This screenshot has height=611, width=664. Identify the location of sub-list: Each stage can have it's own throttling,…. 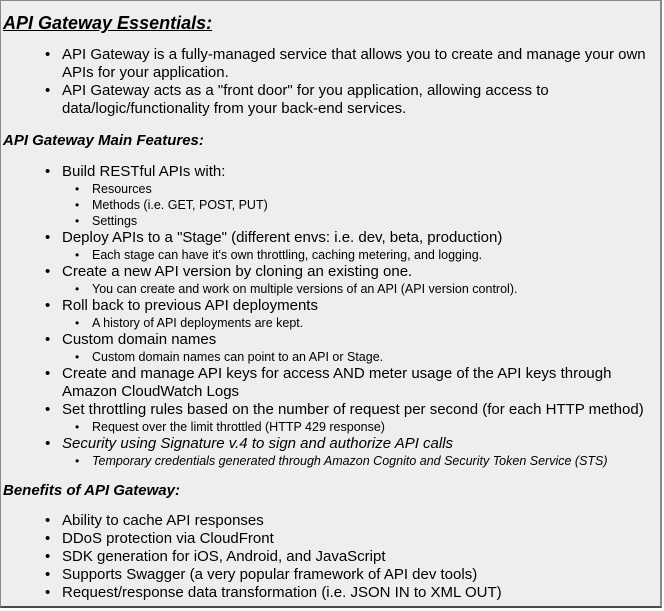
(362, 255).